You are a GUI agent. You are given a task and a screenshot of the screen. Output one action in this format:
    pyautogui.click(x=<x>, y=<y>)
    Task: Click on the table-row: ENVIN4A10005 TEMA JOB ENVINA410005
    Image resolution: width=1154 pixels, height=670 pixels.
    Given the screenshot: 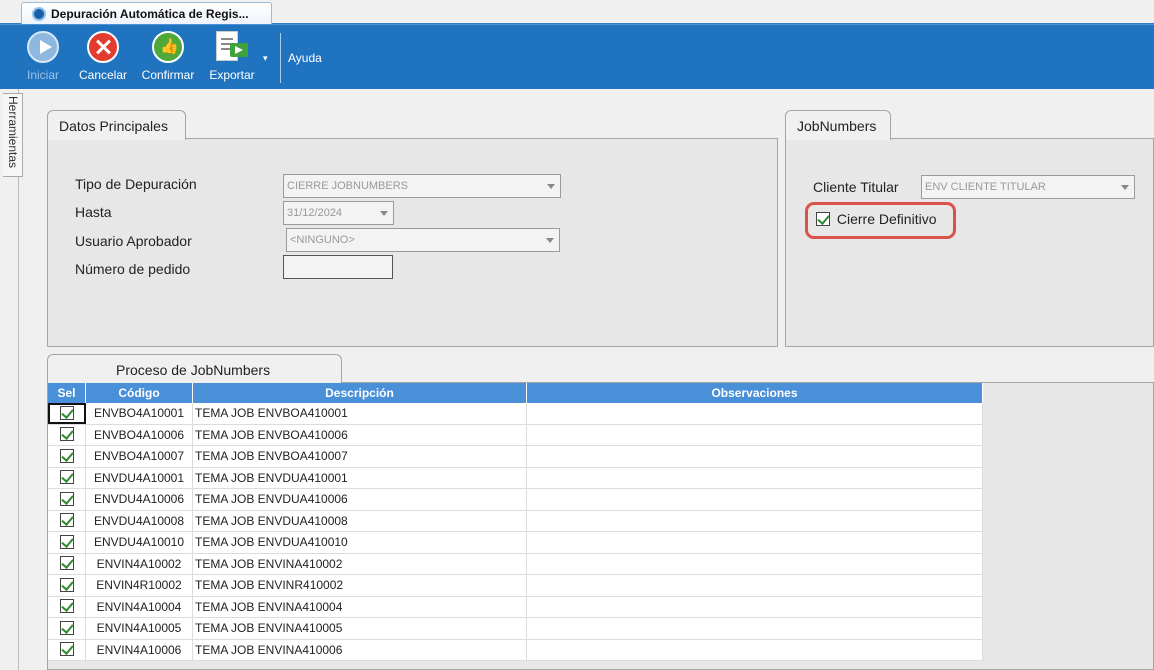 What is the action you would take?
    pyautogui.click(x=515, y=629)
    